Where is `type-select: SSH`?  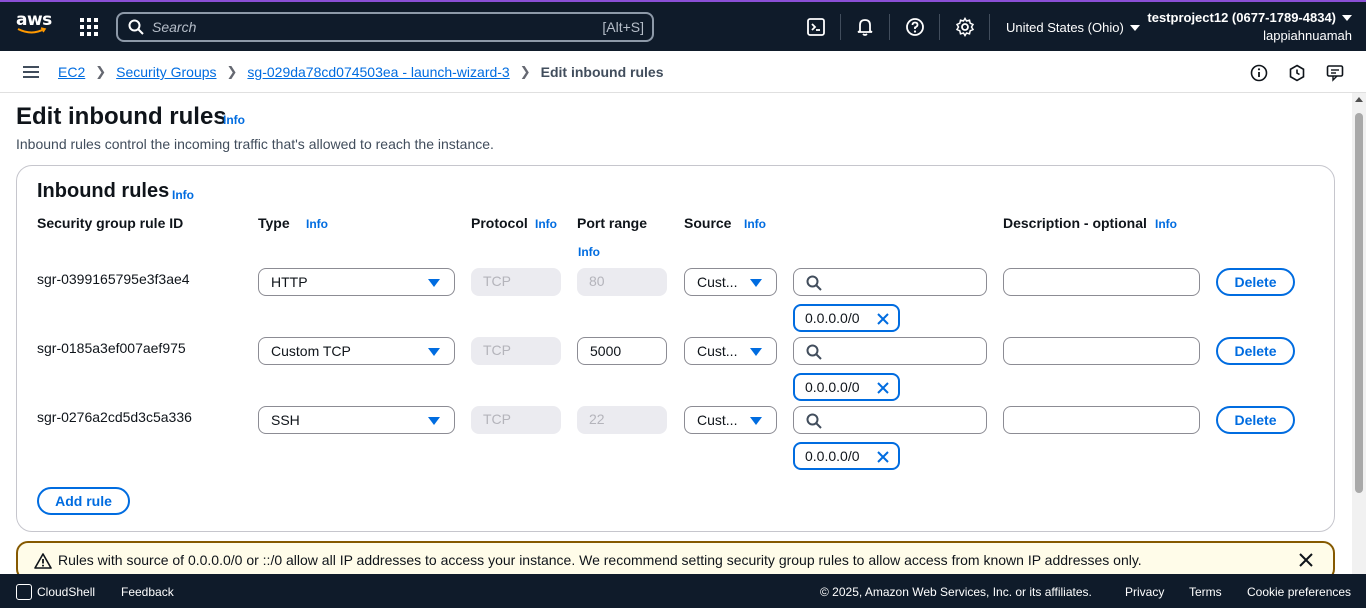 type-select: SSH is located at coordinates (356, 420).